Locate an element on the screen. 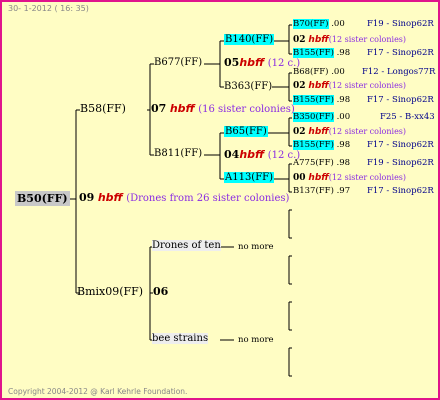  b677-mating: 05hbff (12 c.) is located at coordinates (262, 62).